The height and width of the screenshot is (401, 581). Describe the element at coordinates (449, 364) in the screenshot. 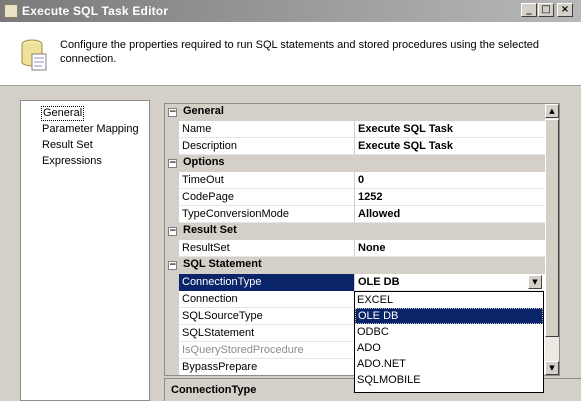

I see `dropdown-option-ado-net: ADO.NET` at that location.